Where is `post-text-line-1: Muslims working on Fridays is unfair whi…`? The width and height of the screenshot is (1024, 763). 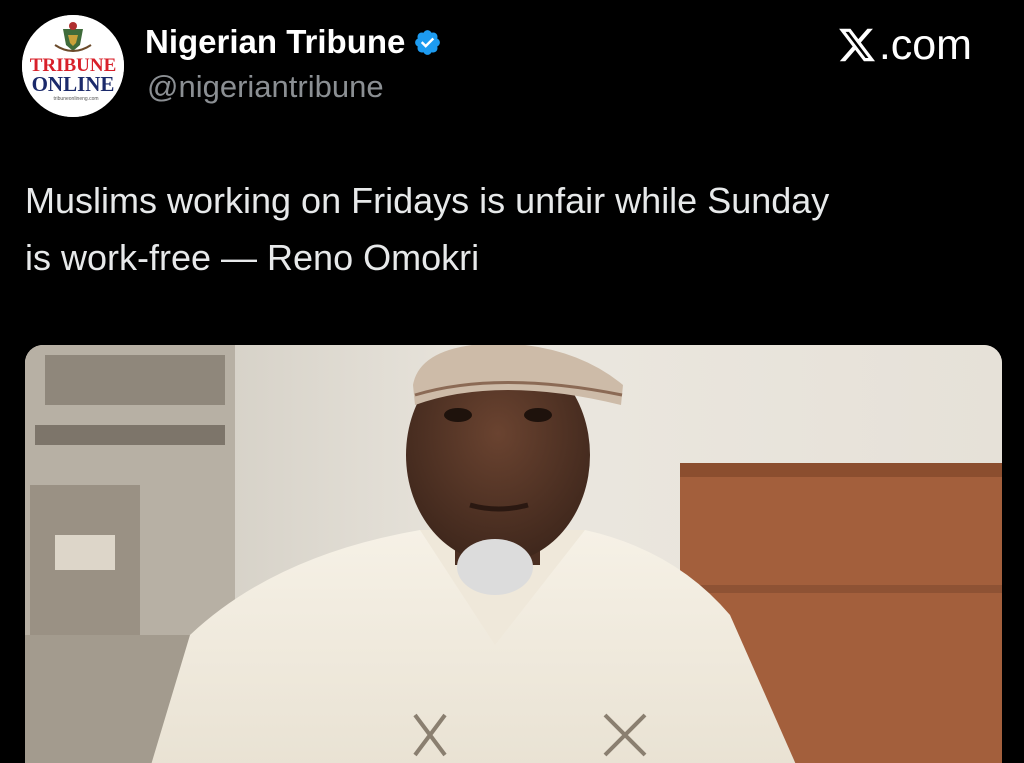
post-text-line-1: Muslims working on Fridays is unfair whi… is located at coordinates (427, 200).